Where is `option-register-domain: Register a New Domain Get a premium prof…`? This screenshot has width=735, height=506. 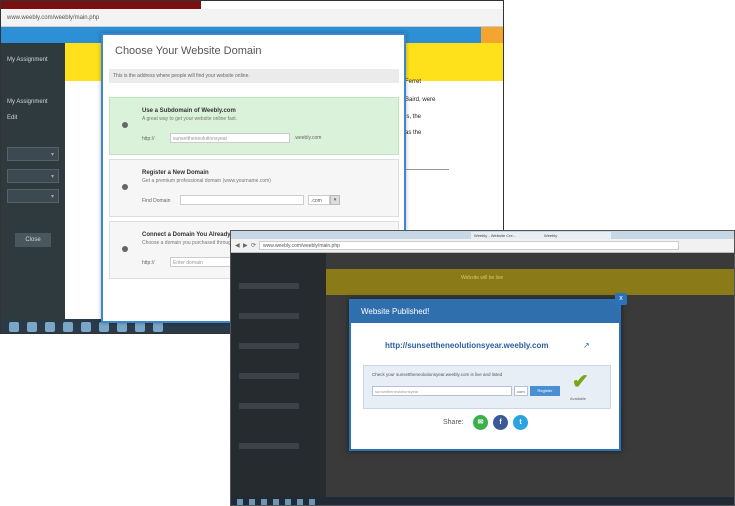 option-register-domain: Register a New Domain Get a premium prof… is located at coordinates (254, 188).